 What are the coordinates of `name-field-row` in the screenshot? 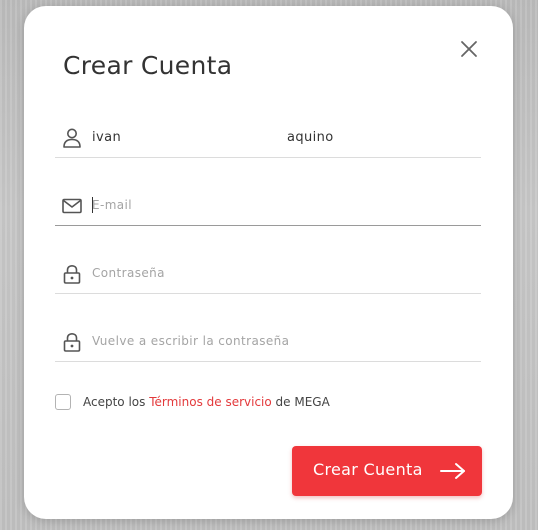 It's located at (268, 138).